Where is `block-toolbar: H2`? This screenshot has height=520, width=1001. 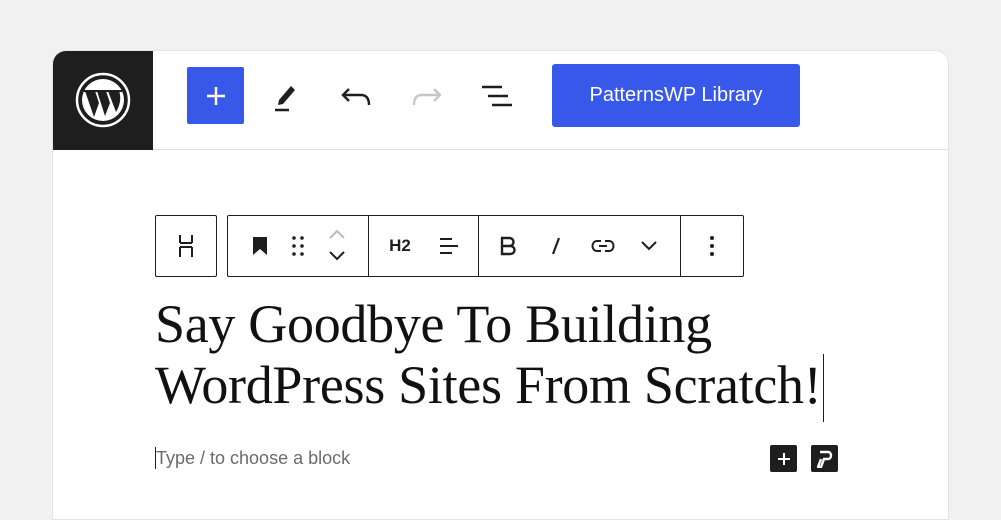 block-toolbar: H2 is located at coordinates (485, 246).